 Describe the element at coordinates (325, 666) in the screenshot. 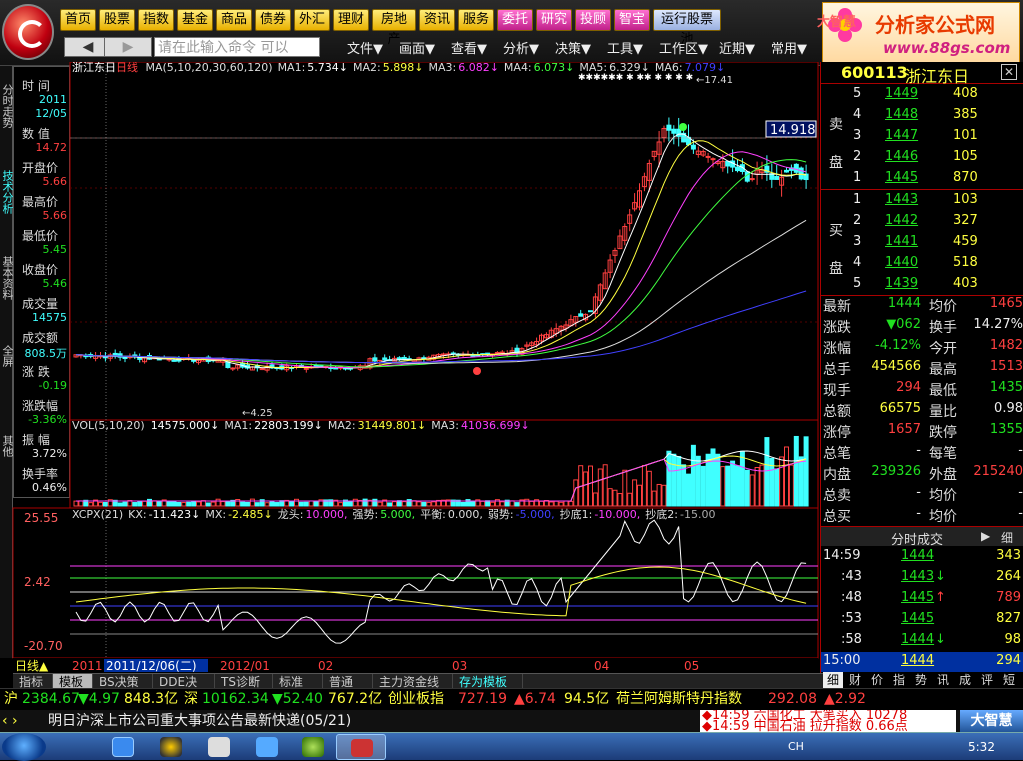

I see `x-axis-label: 02` at that location.